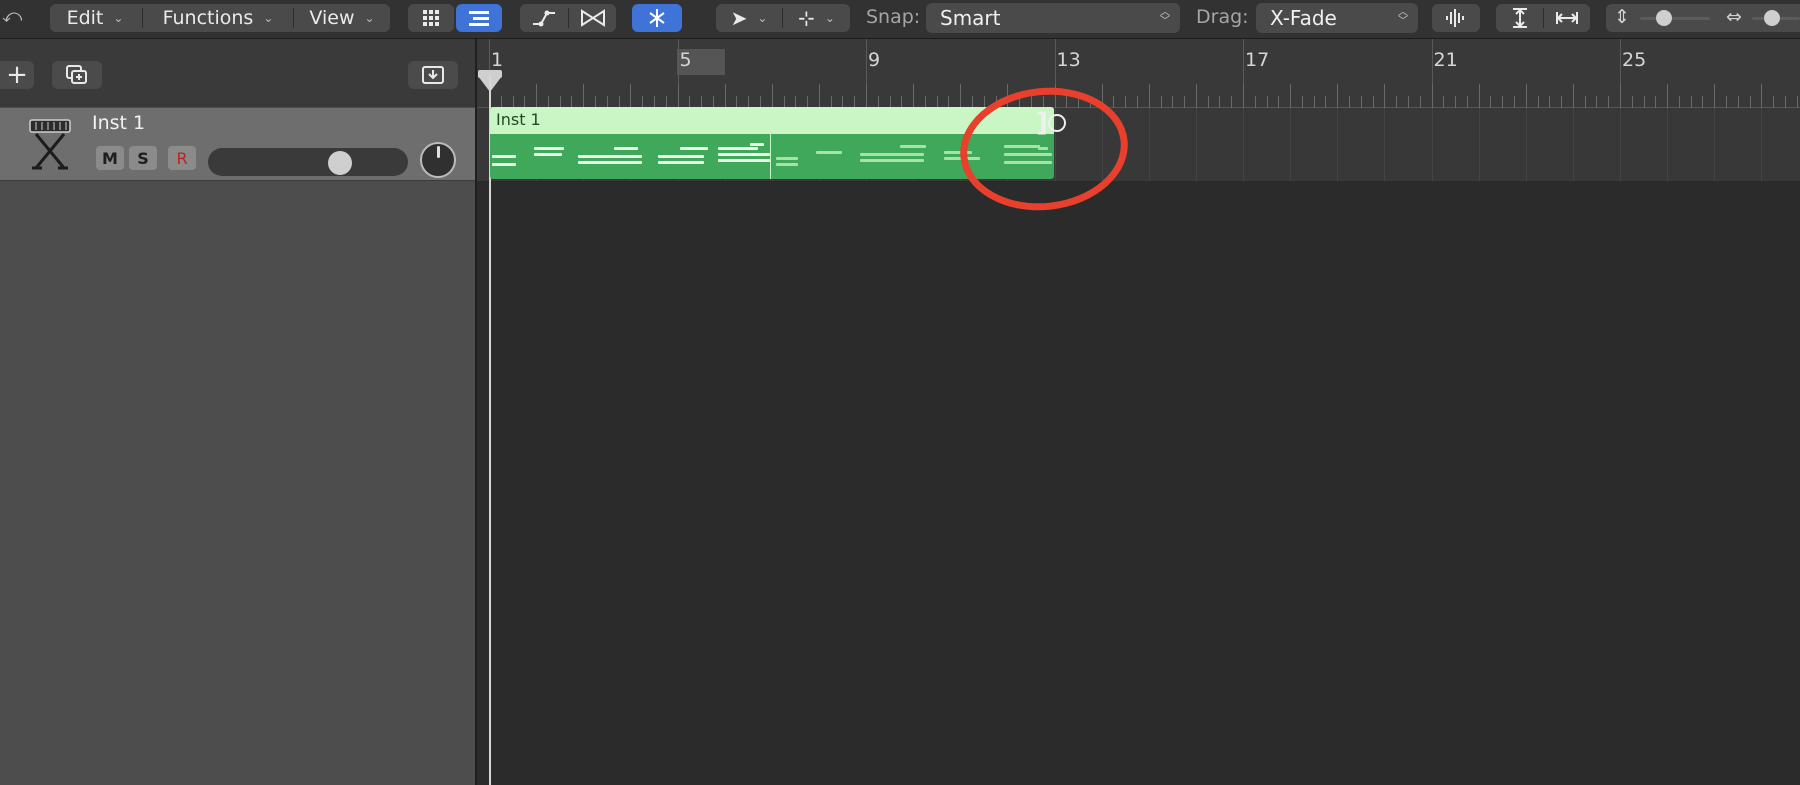  What do you see at coordinates (490, 430) in the screenshot?
I see `playhead-line` at bounding box center [490, 430].